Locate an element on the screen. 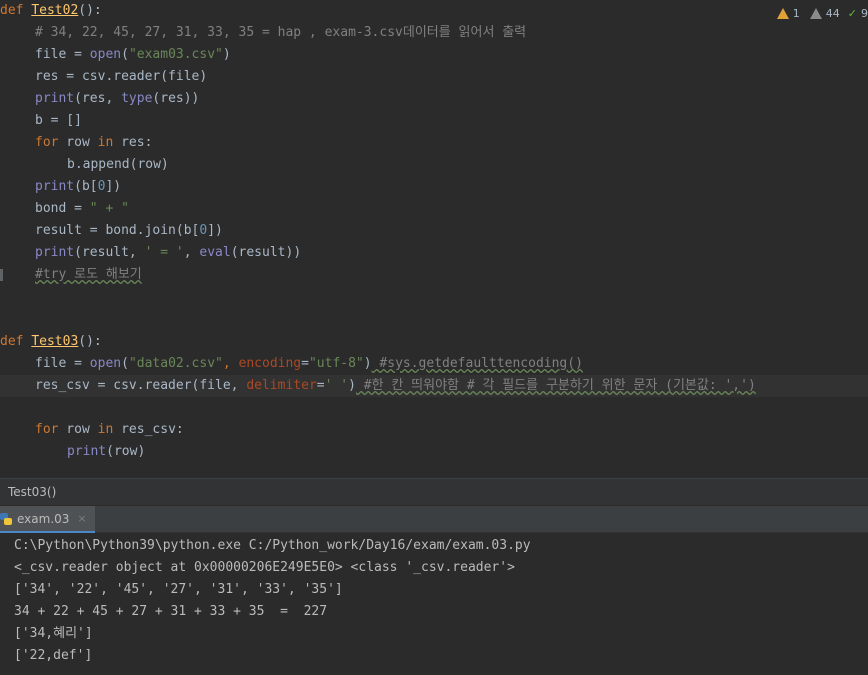 The width and height of the screenshot is (868, 675). python-icon is located at coordinates (6, 518).